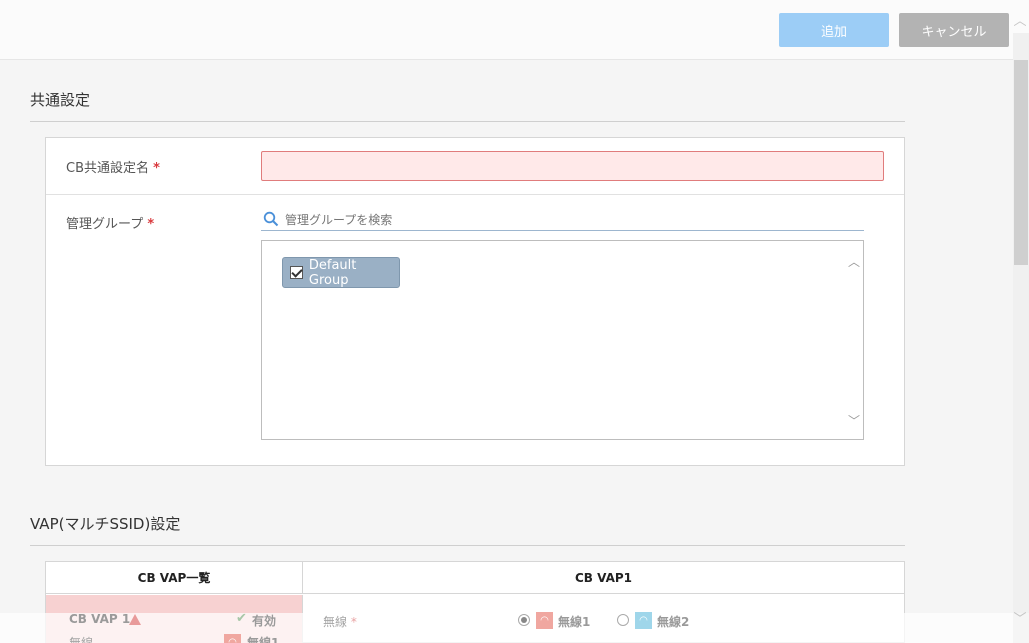  Describe the element at coordinates (105, 524) in the screenshot. I see `vap-settings-title: VAP(マルチSSID)設定` at that location.